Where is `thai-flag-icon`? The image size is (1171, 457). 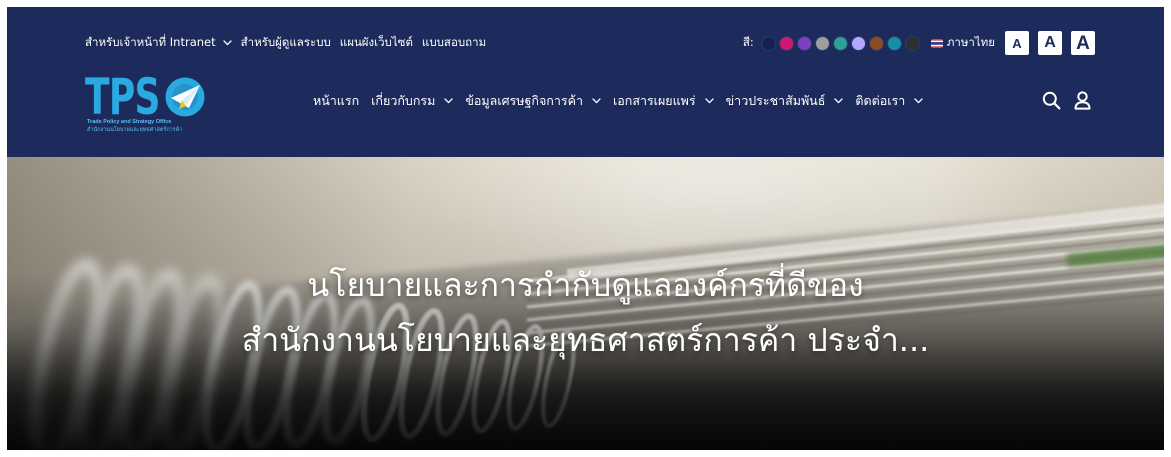
thai-flag-icon is located at coordinates (936, 43).